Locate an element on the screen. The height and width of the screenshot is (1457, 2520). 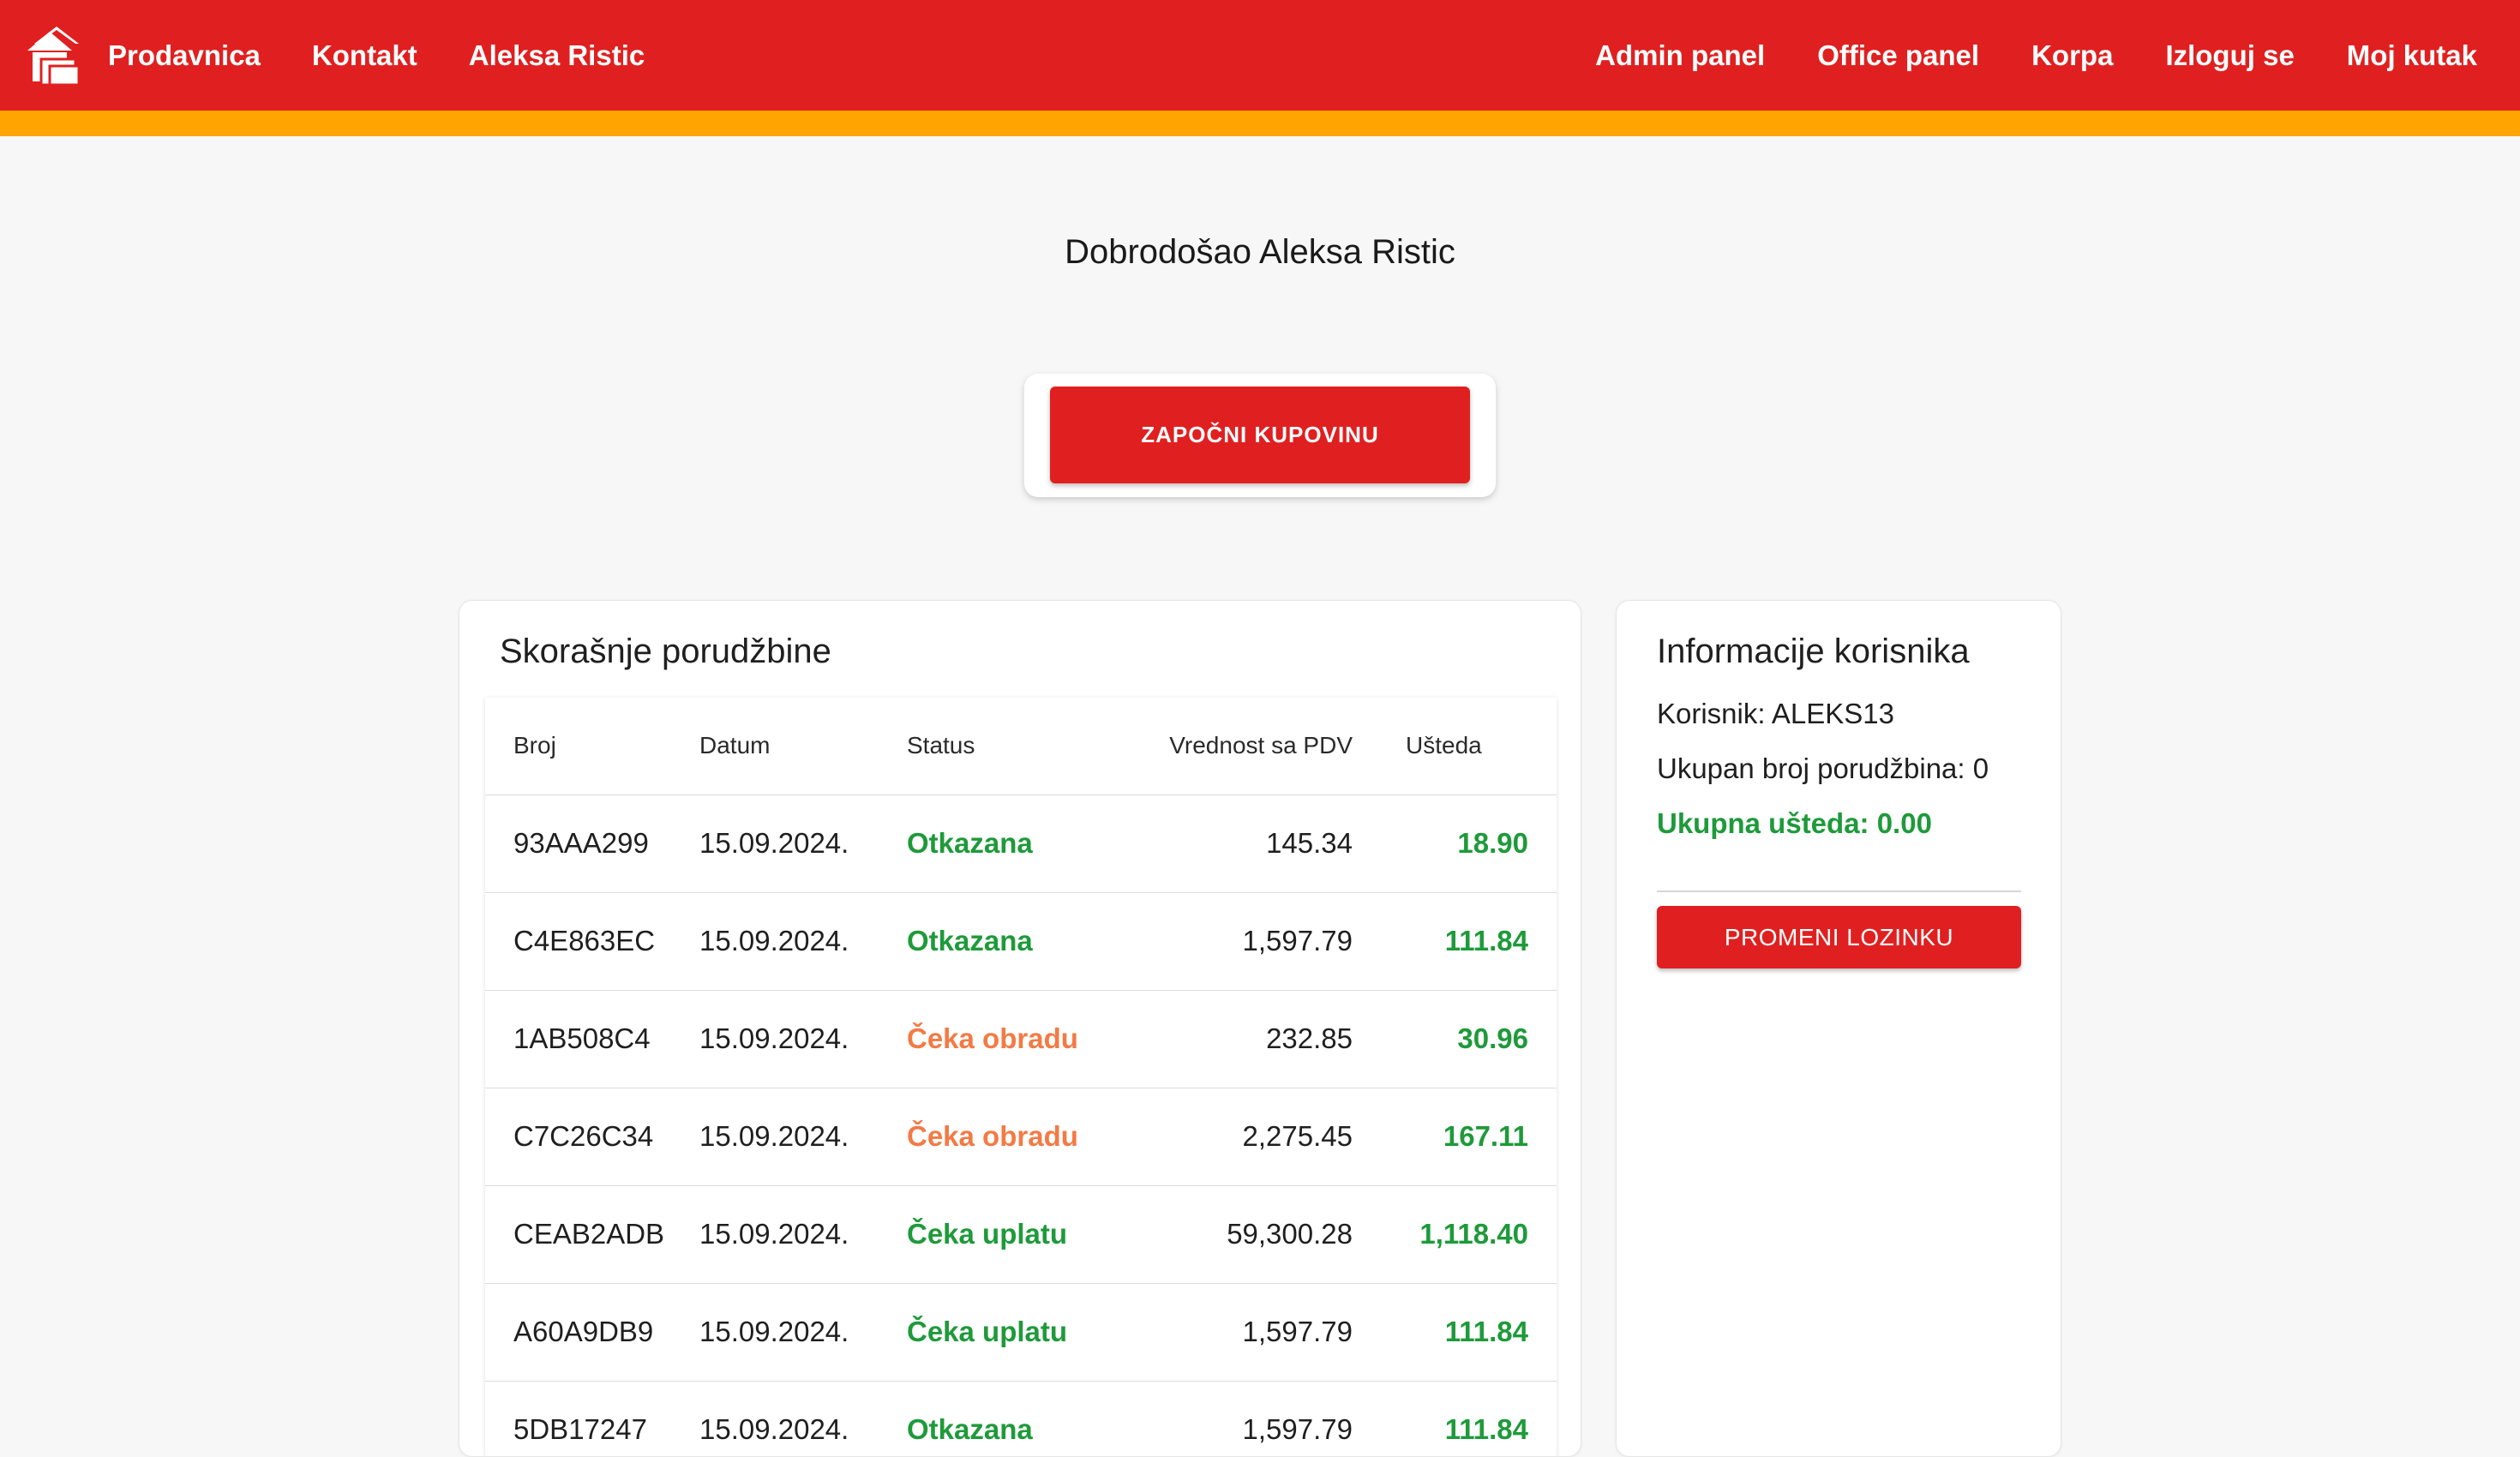
user-info-title: Informacije korisnika is located at coordinates (1813, 651).